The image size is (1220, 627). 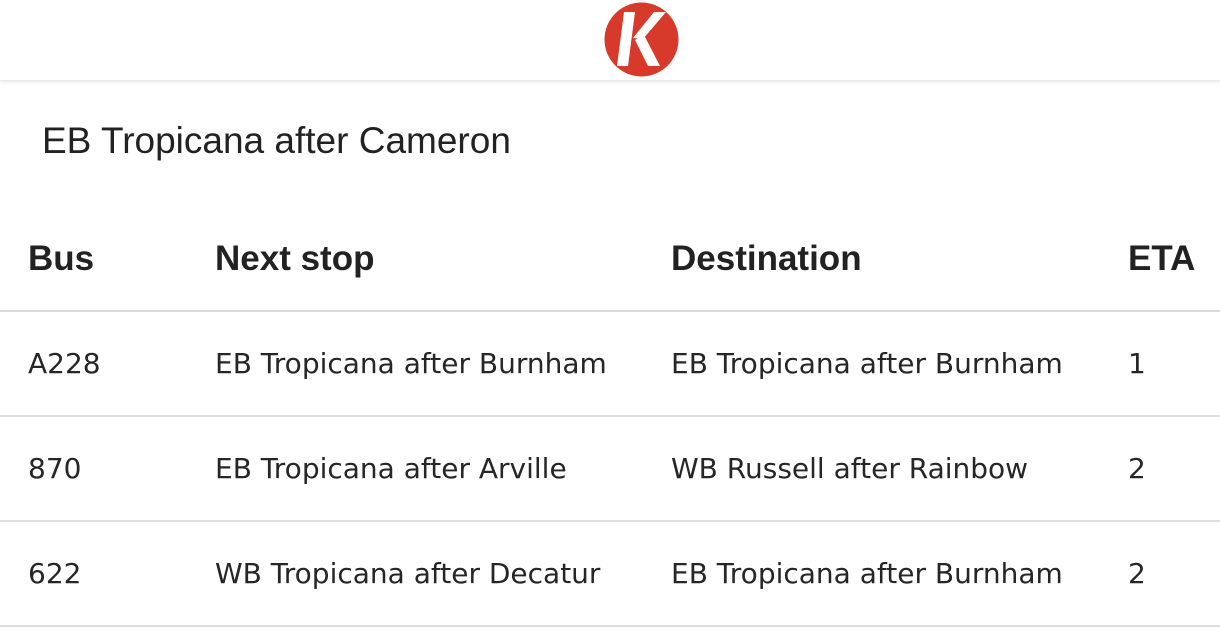 What do you see at coordinates (443, 259) in the screenshot?
I see `column-header-next-stop: Next stop` at bounding box center [443, 259].